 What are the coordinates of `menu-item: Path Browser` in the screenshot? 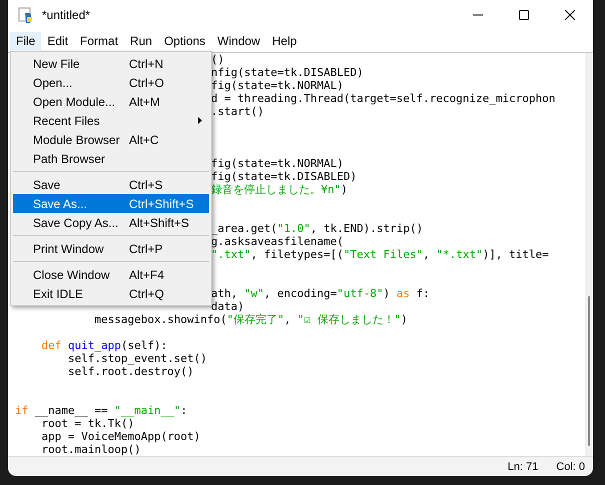 It's located at (111, 158).